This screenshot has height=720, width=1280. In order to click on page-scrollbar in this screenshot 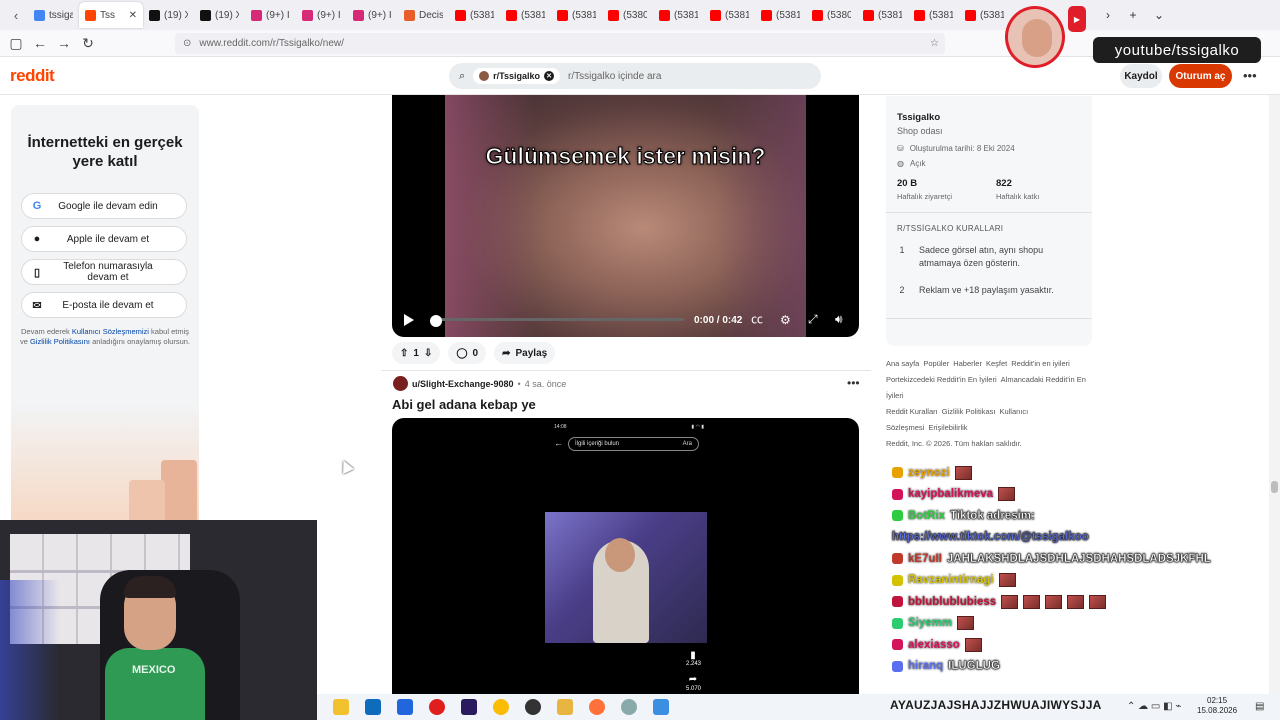, I will do `click(1274, 394)`.